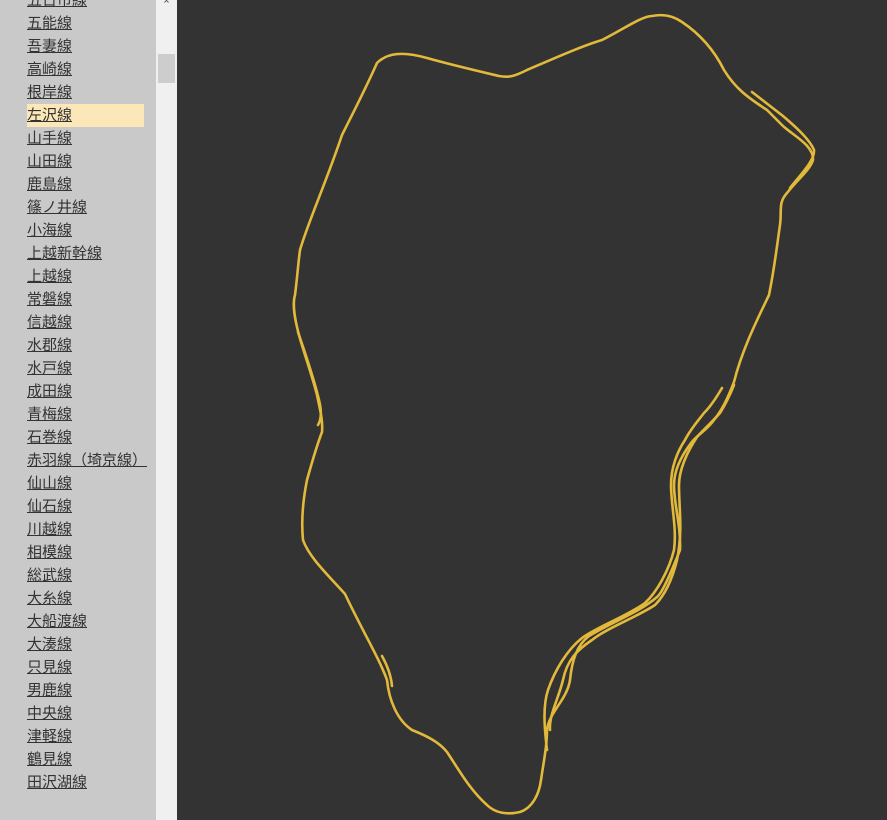 The height and width of the screenshot is (820, 887). What do you see at coordinates (49, 276) in the screenshot?
I see `line-link: 上越線` at bounding box center [49, 276].